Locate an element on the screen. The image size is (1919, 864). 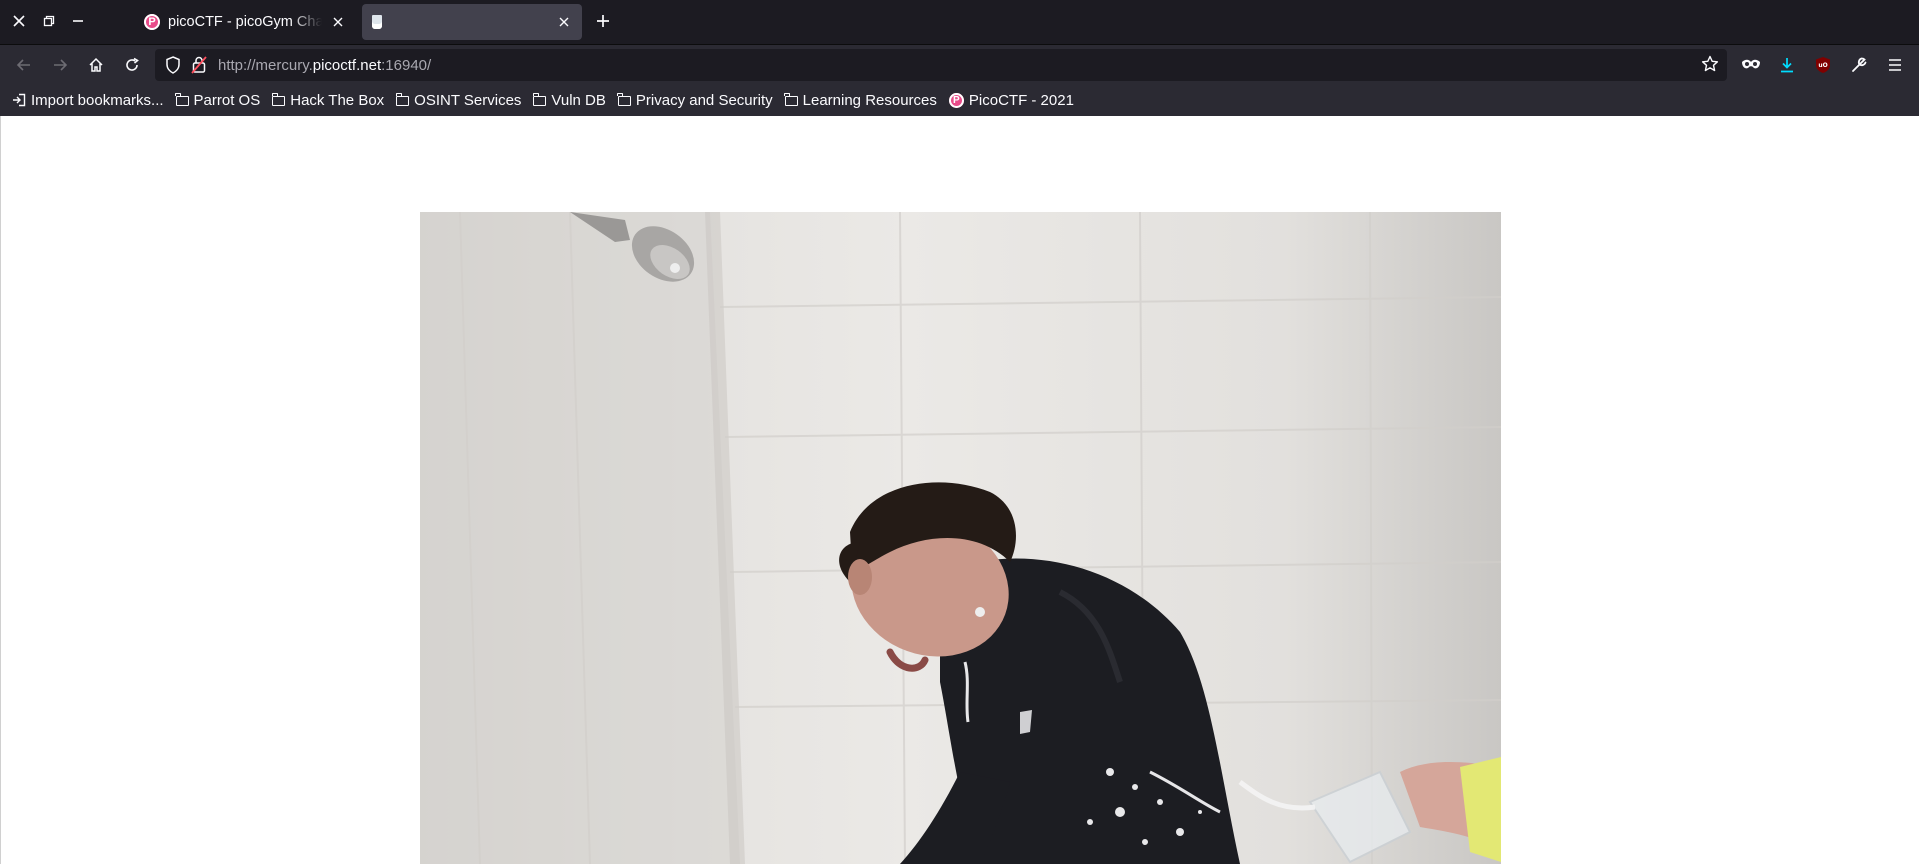
plus-icon is located at coordinates (603, 21).